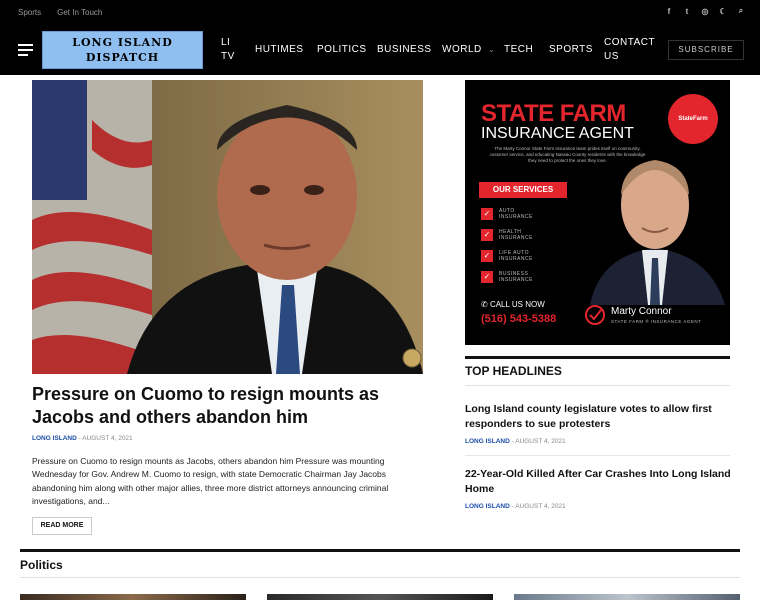 The height and width of the screenshot is (600, 760). I want to click on service-label: HEALTH INSURANCE, so click(516, 235).